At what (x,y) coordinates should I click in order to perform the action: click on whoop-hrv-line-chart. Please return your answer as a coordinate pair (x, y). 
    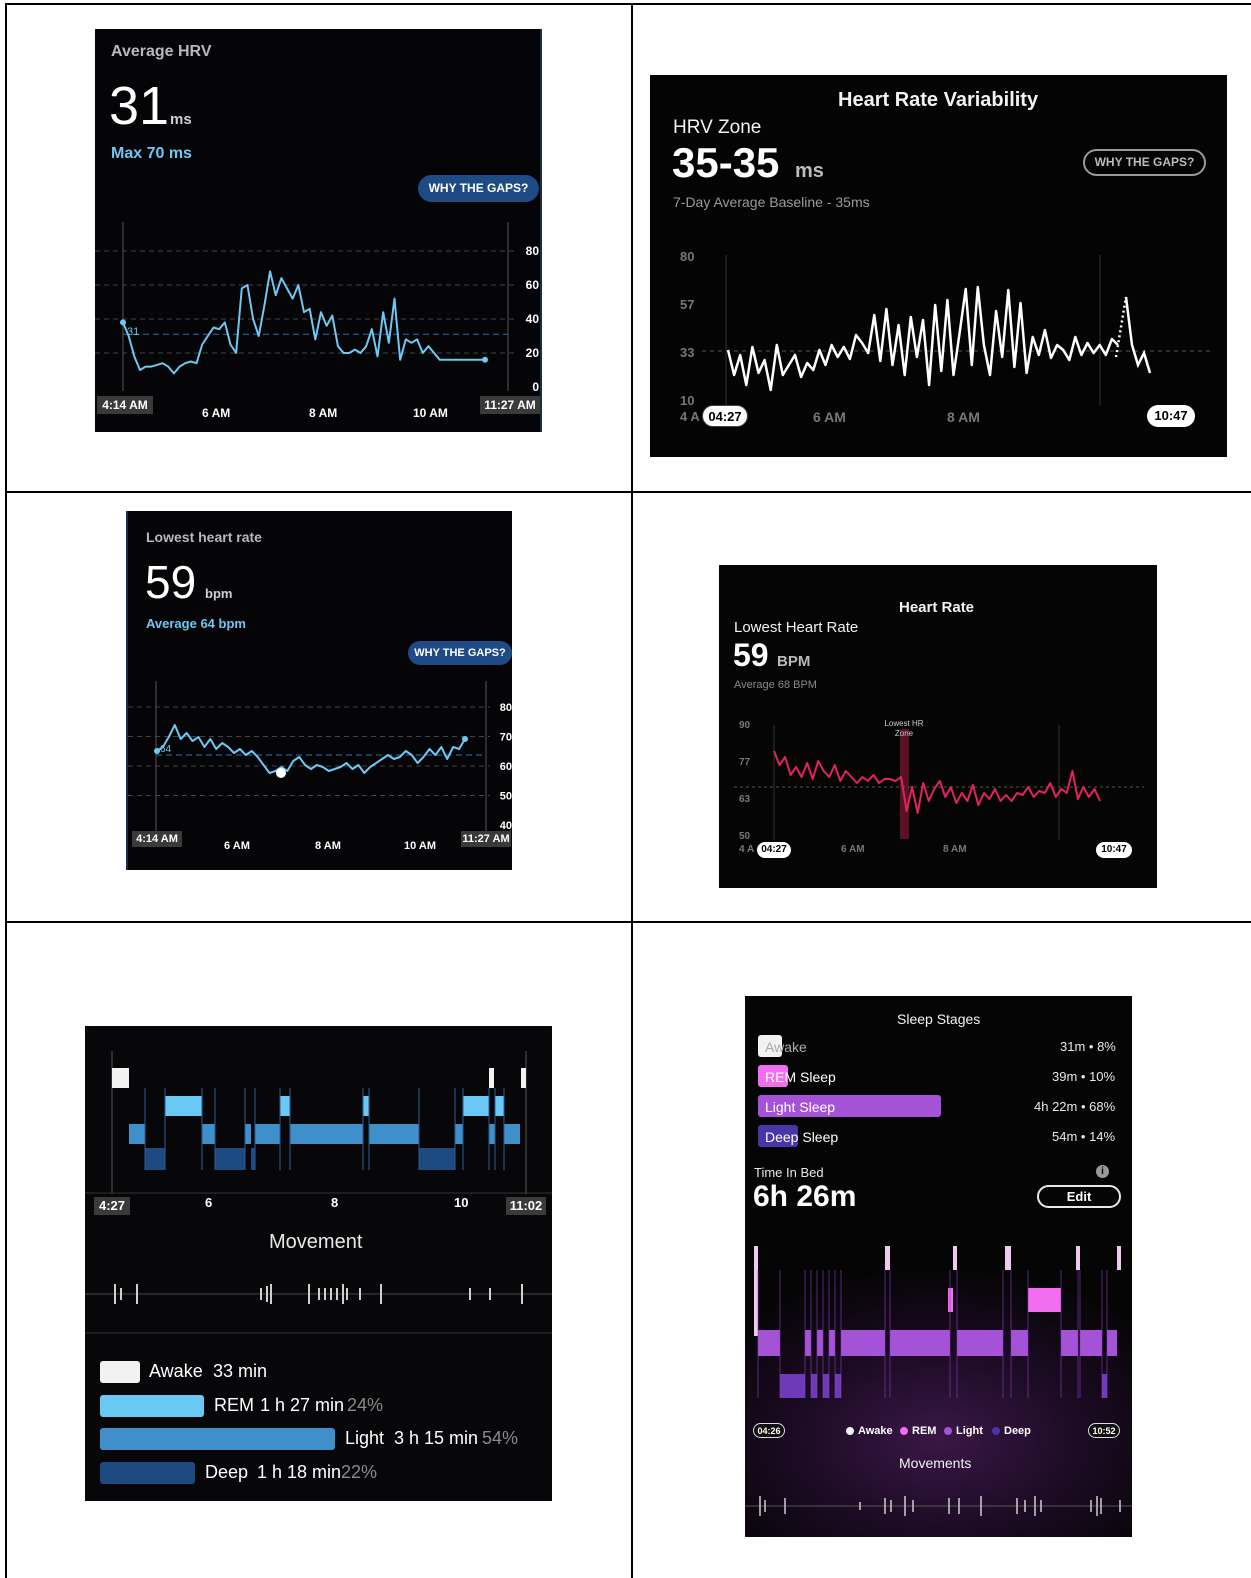
    Looking at the image, I should click on (956, 330).